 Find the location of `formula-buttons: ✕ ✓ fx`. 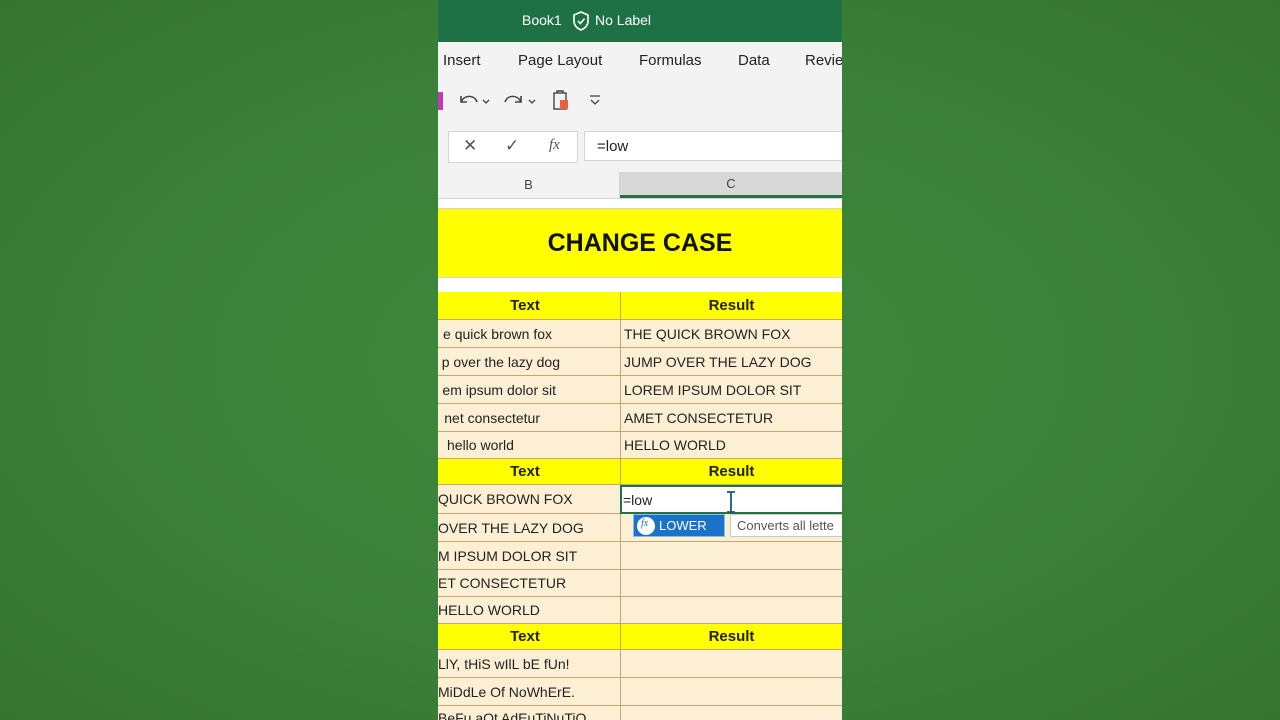

formula-buttons: ✕ ✓ fx is located at coordinates (513, 147).